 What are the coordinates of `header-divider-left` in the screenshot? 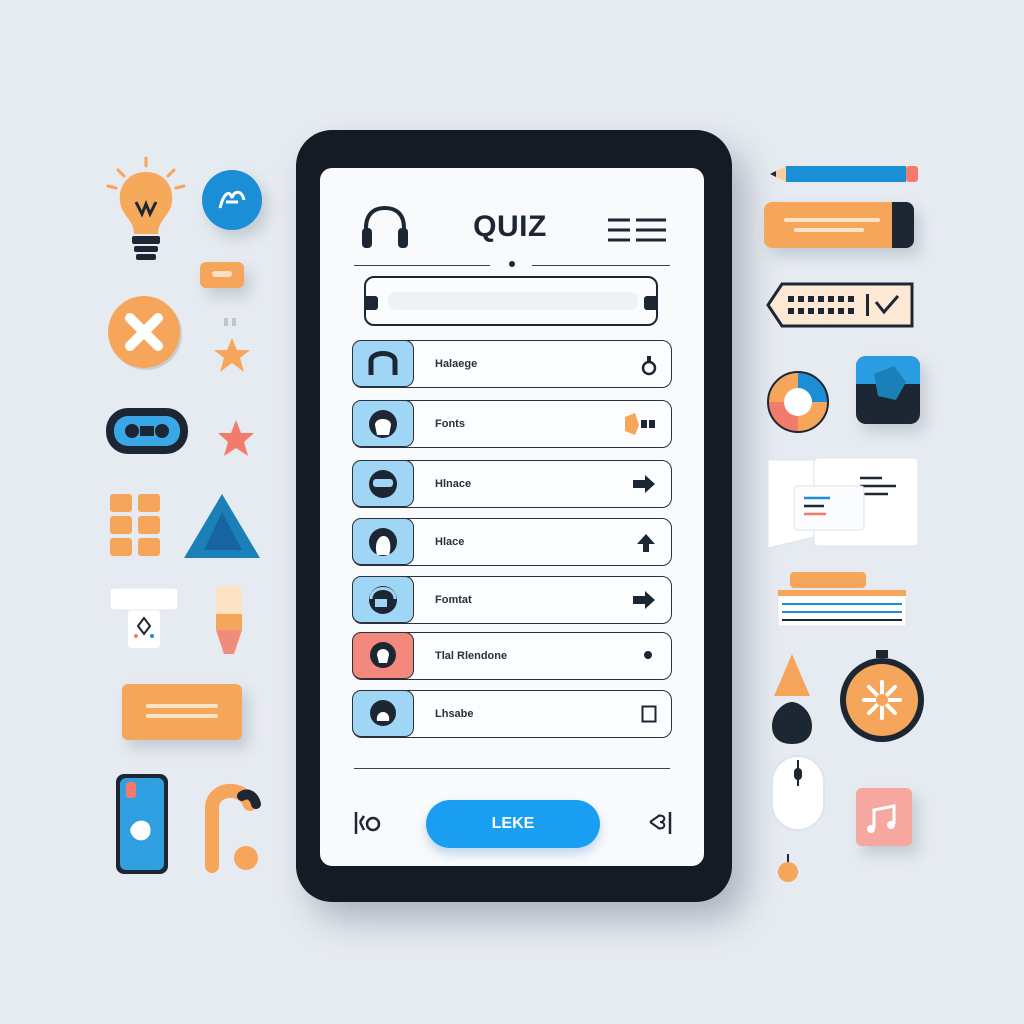 It's located at (422, 265).